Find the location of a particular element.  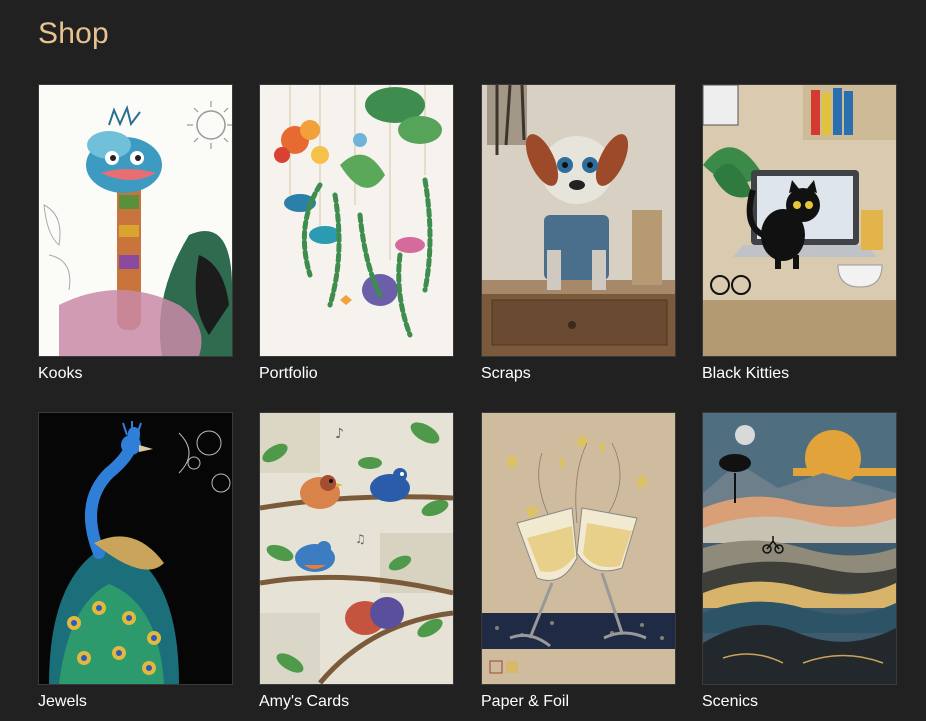

category-card-portfolio: Portfolio is located at coordinates (356, 233).